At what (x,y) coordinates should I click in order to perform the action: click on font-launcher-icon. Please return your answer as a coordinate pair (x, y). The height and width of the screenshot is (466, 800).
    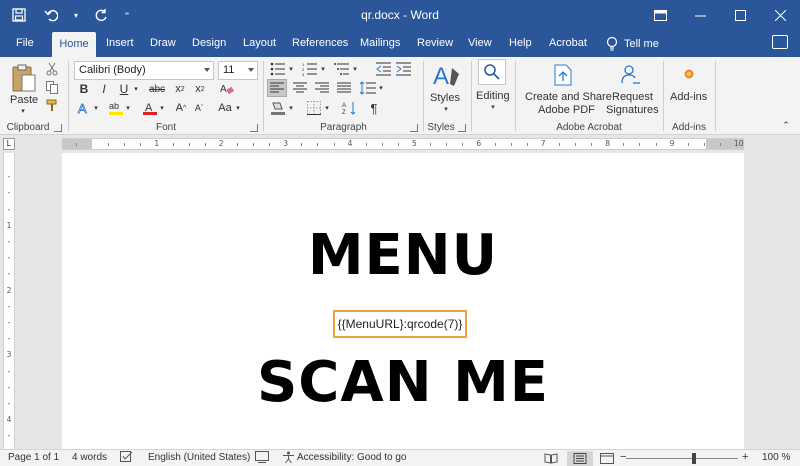
    Looking at the image, I should click on (254, 128).